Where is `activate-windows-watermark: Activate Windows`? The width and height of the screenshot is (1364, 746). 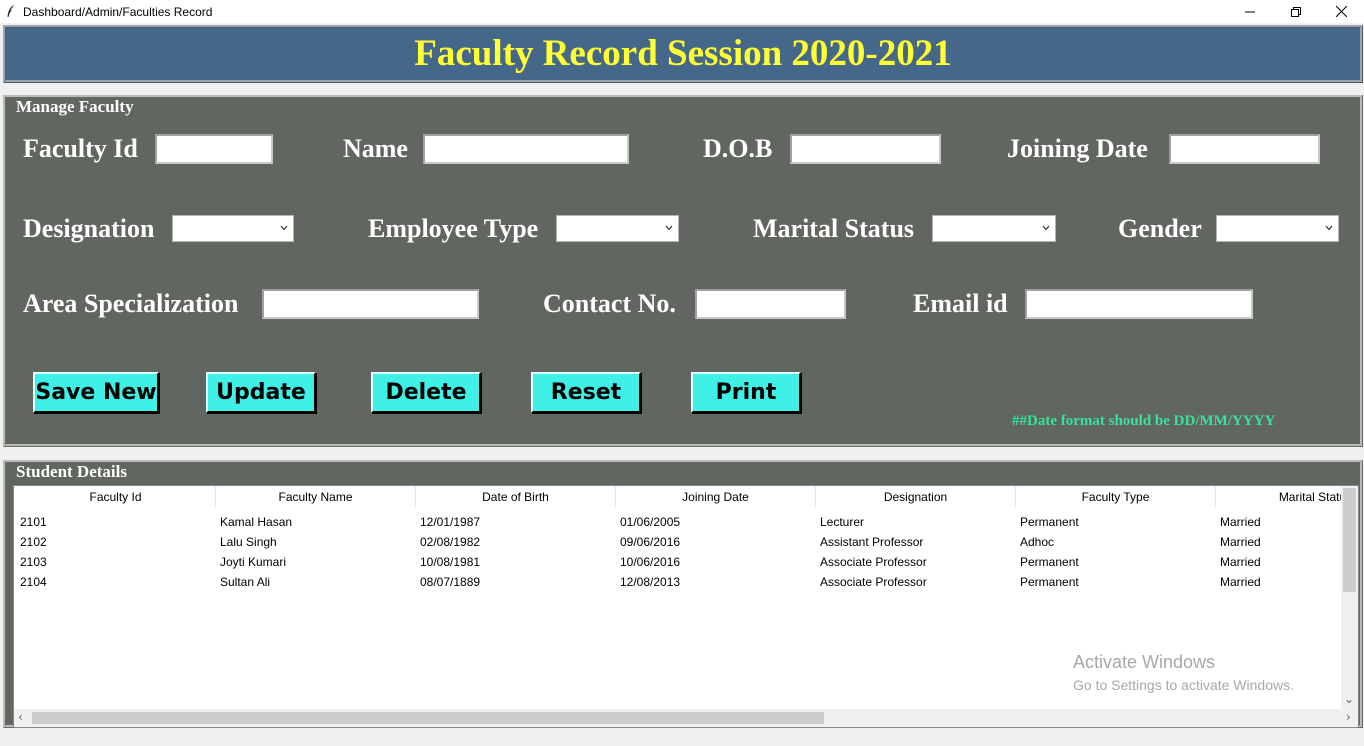
activate-windows-watermark: Activate Windows is located at coordinates (1144, 662).